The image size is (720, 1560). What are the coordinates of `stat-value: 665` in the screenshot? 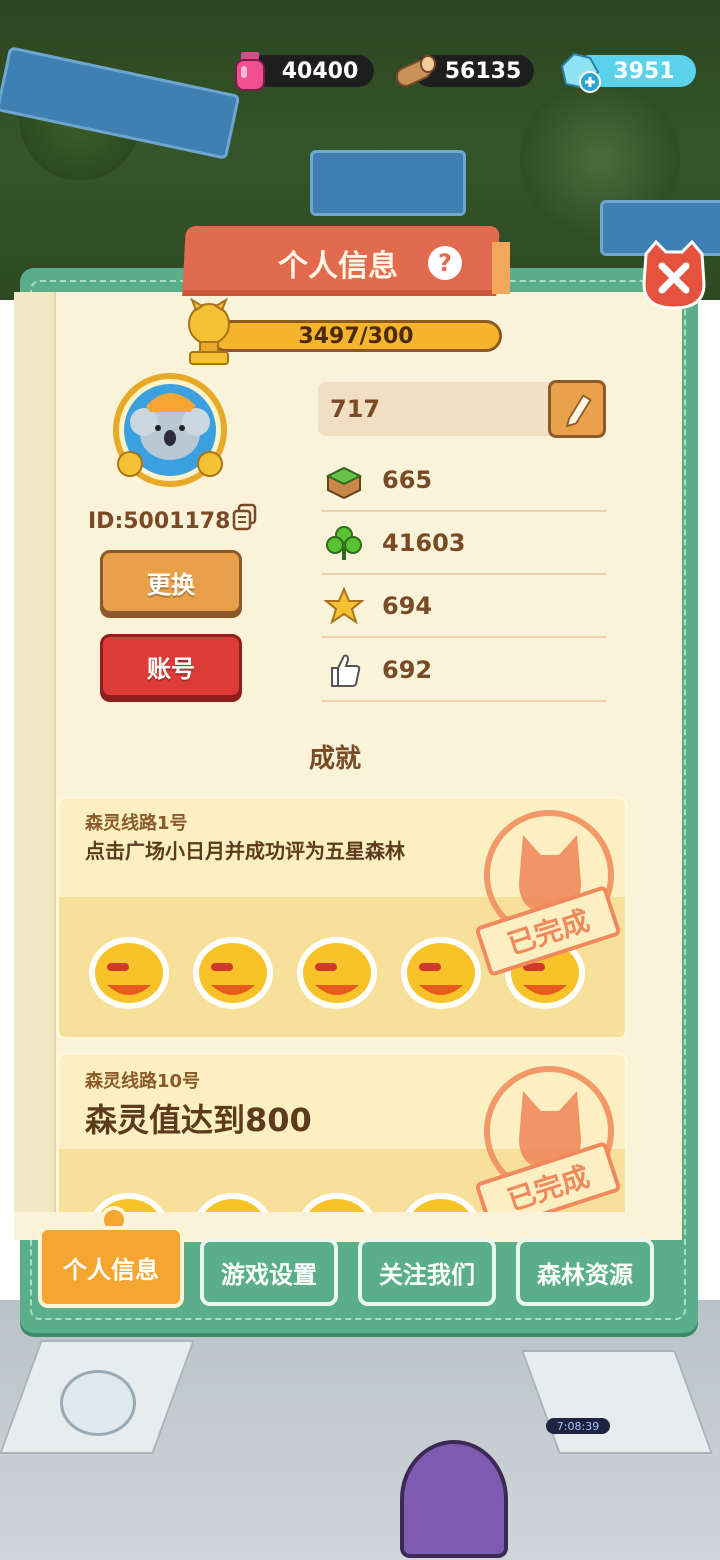 It's located at (407, 480).